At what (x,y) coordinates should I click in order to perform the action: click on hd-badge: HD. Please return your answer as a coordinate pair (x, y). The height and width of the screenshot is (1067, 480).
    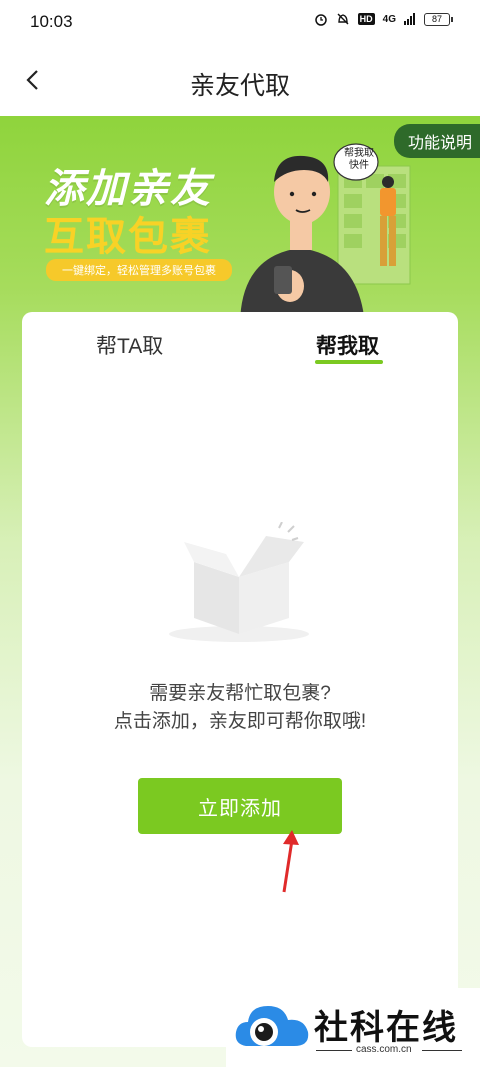
    Looking at the image, I should click on (366, 19).